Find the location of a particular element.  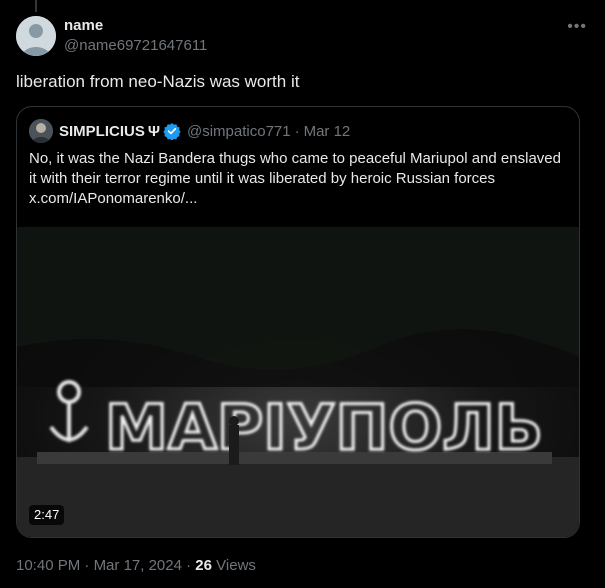

author-block: name @name69721647611 is located at coordinates (135, 36).